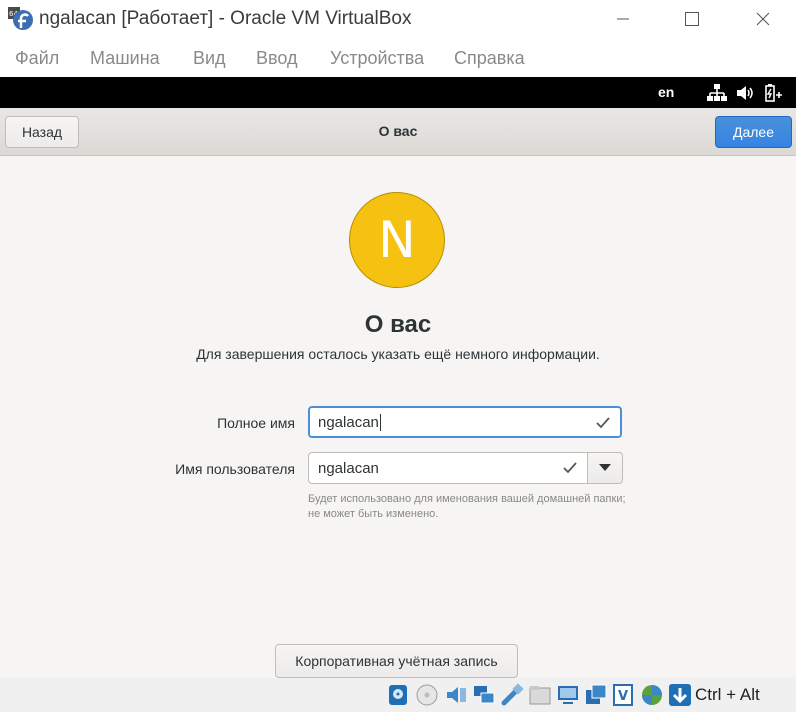  Describe the element at coordinates (456, 695) in the screenshot. I see `audio-icon` at that location.